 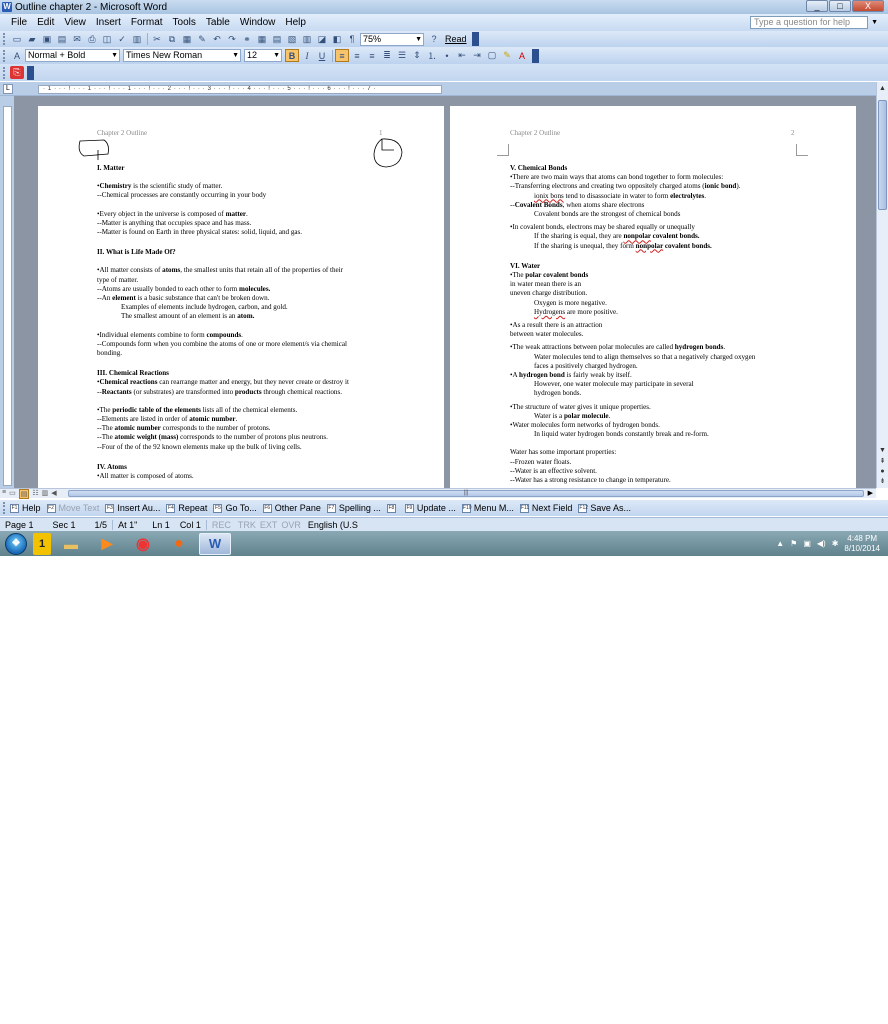 I want to click on research-icon: ▥, so click(x=137, y=39).